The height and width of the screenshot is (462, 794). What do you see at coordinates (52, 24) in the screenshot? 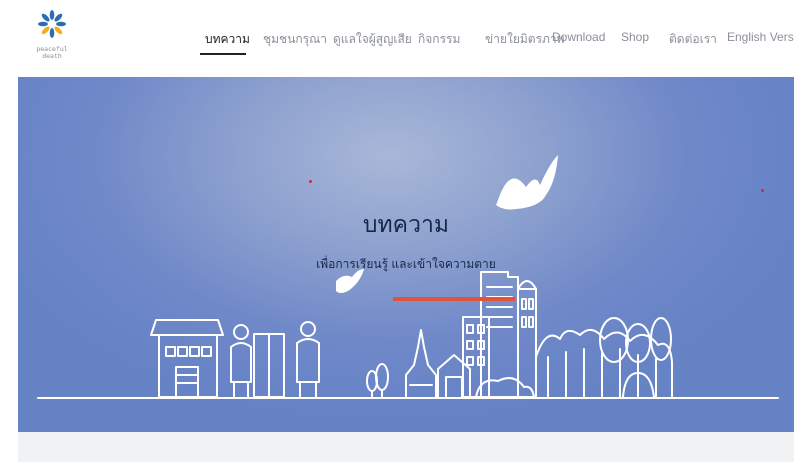
I see `flower-logo-icon` at bounding box center [52, 24].